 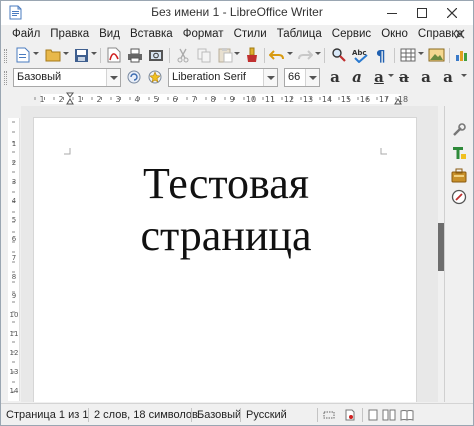 What do you see at coordinates (290, 53) in the screenshot?
I see `undo-dropdown-arrow` at bounding box center [290, 53].